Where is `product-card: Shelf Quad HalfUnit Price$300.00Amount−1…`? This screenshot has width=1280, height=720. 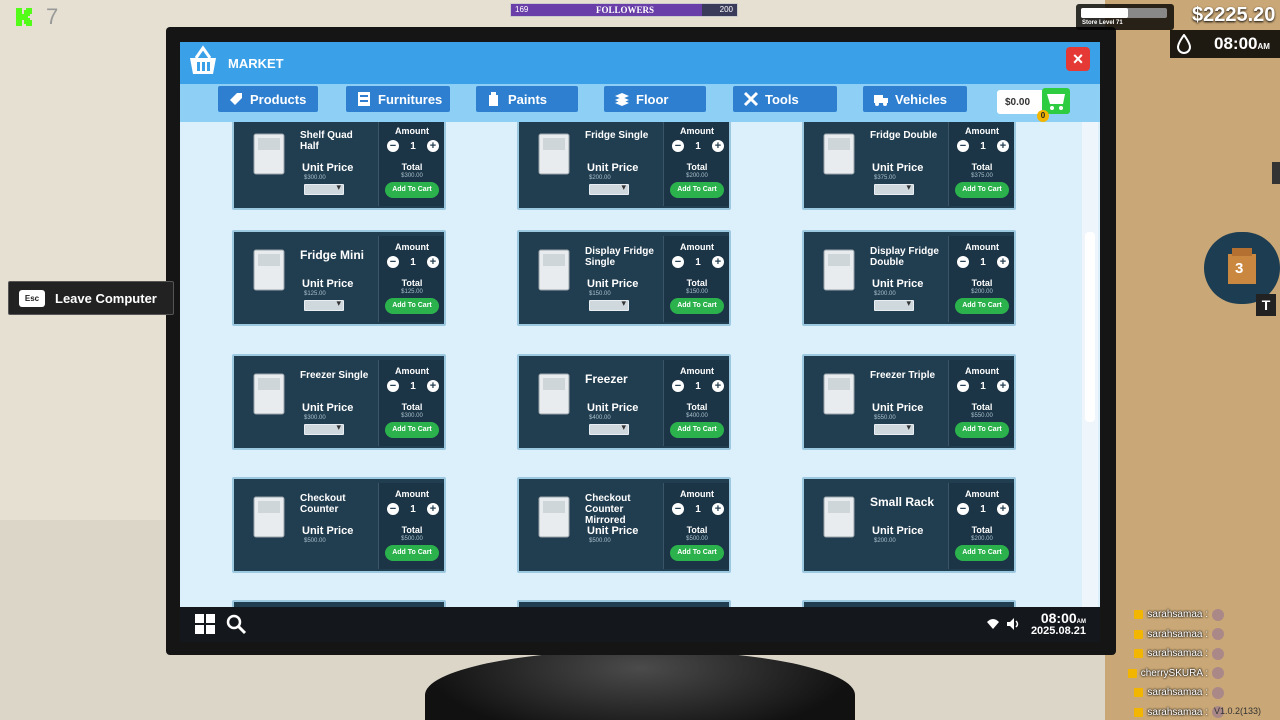 product-card: Shelf Quad HalfUnit Price$300.00Amount−1… is located at coordinates (339, 166).